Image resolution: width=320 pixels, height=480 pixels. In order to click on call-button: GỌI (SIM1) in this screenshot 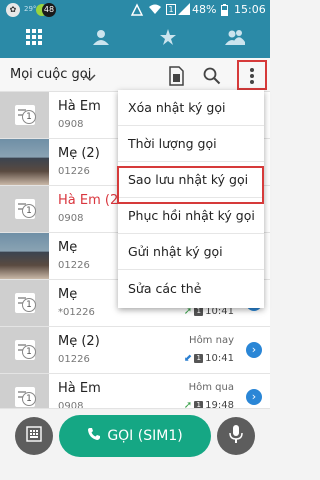, I will do `click(135, 436)`.